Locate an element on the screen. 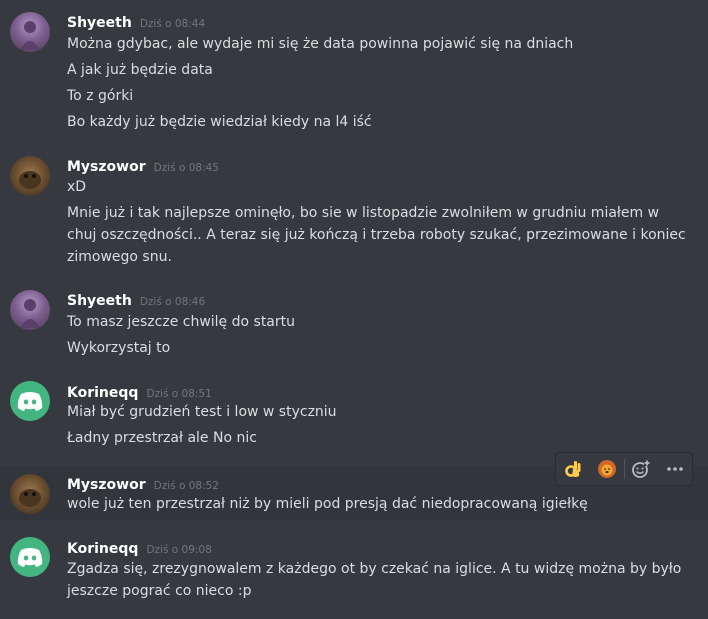  timestamp: Dziś o 08:46 is located at coordinates (172, 302).